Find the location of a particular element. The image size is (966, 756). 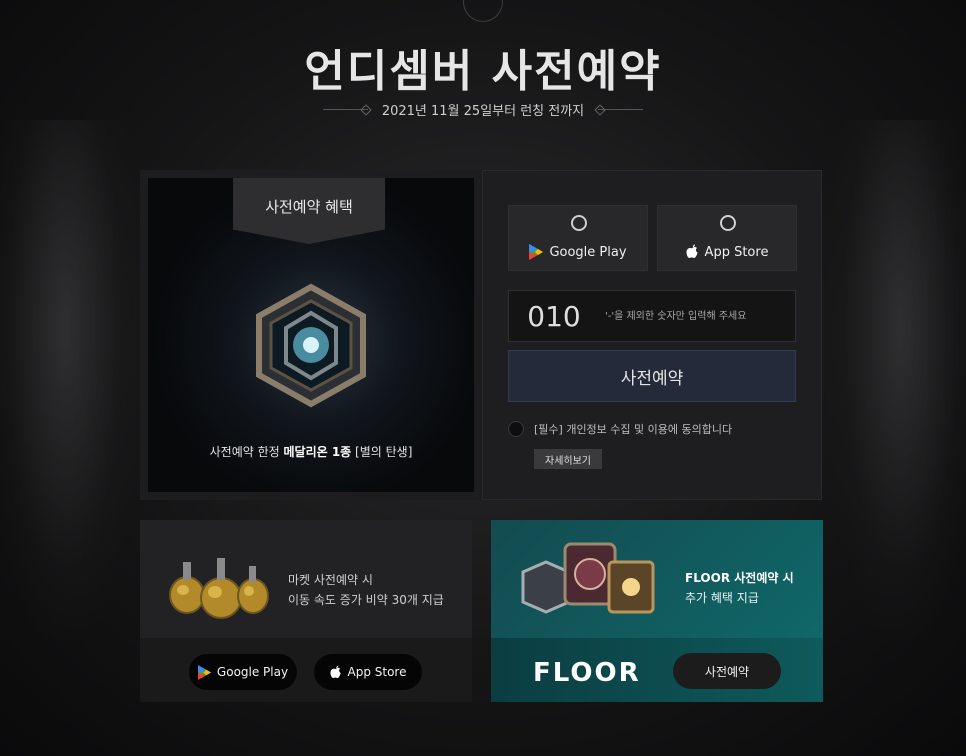

reward-banner-label: 사전예약 혜택 is located at coordinates (309, 206).